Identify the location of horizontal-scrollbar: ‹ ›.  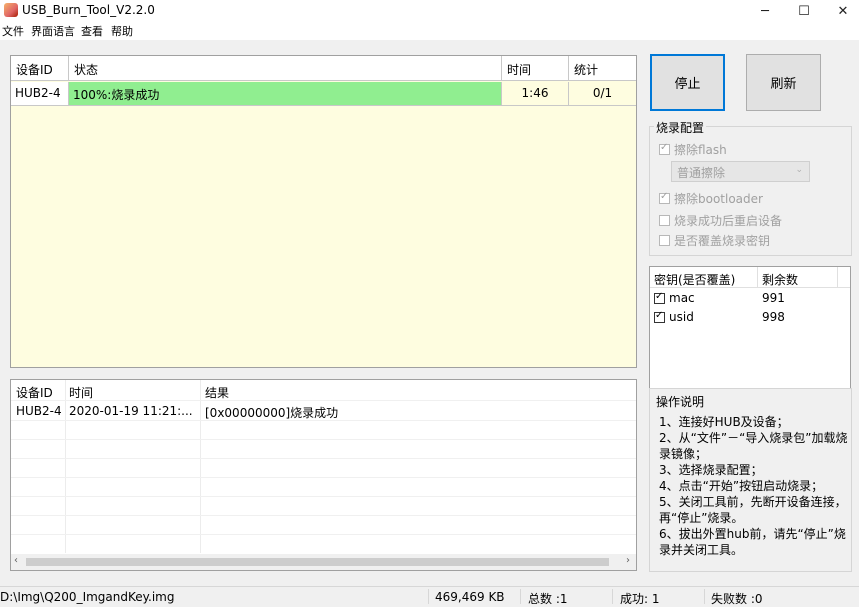
(323, 562).